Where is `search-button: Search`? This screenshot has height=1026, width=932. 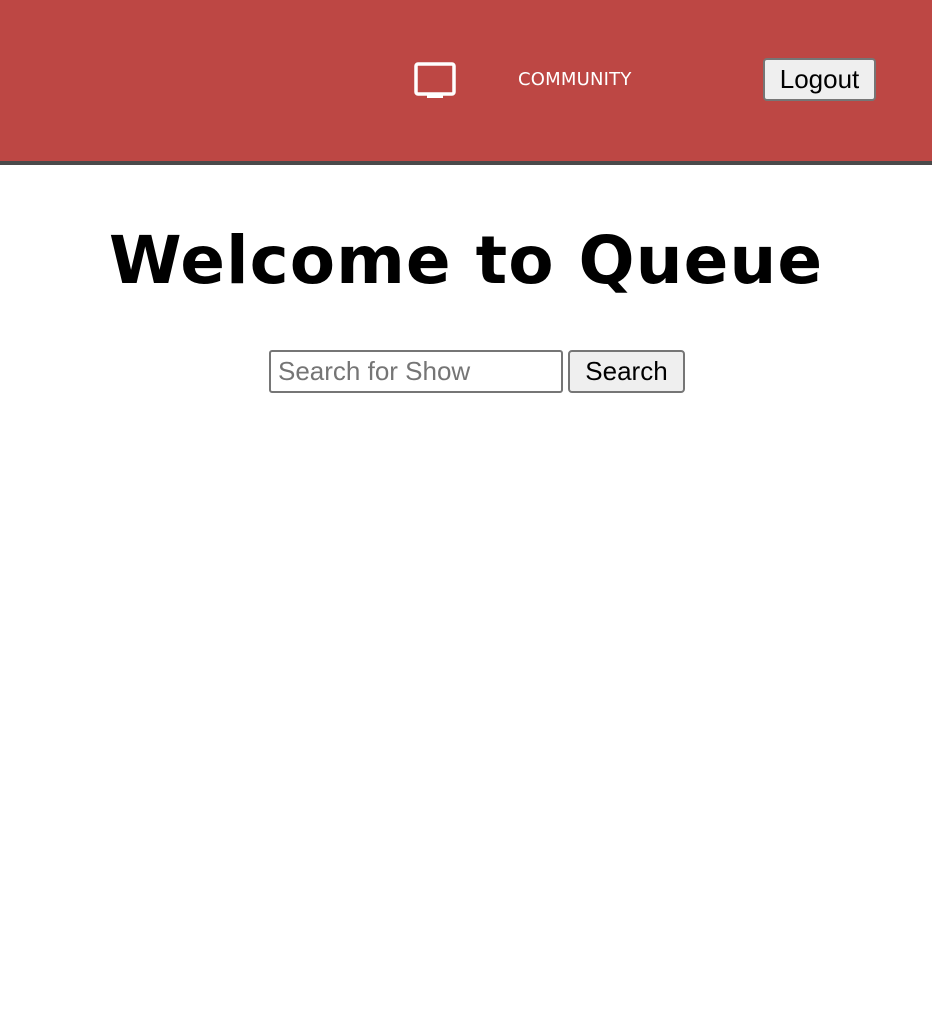 search-button: Search is located at coordinates (626, 371).